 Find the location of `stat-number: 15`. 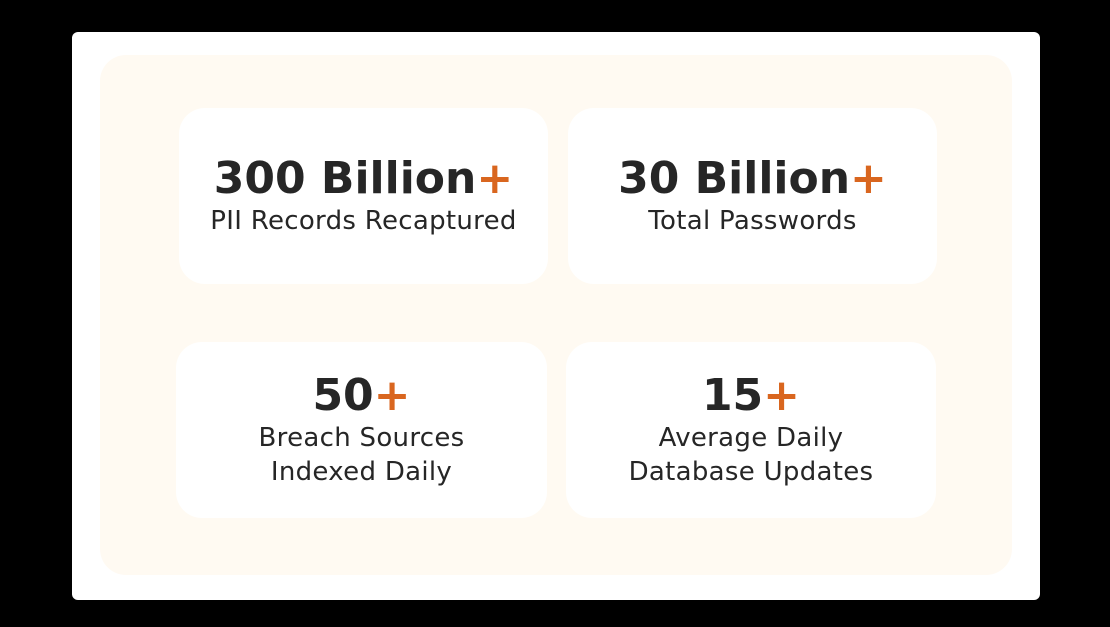

stat-number: 15 is located at coordinates (732, 395).